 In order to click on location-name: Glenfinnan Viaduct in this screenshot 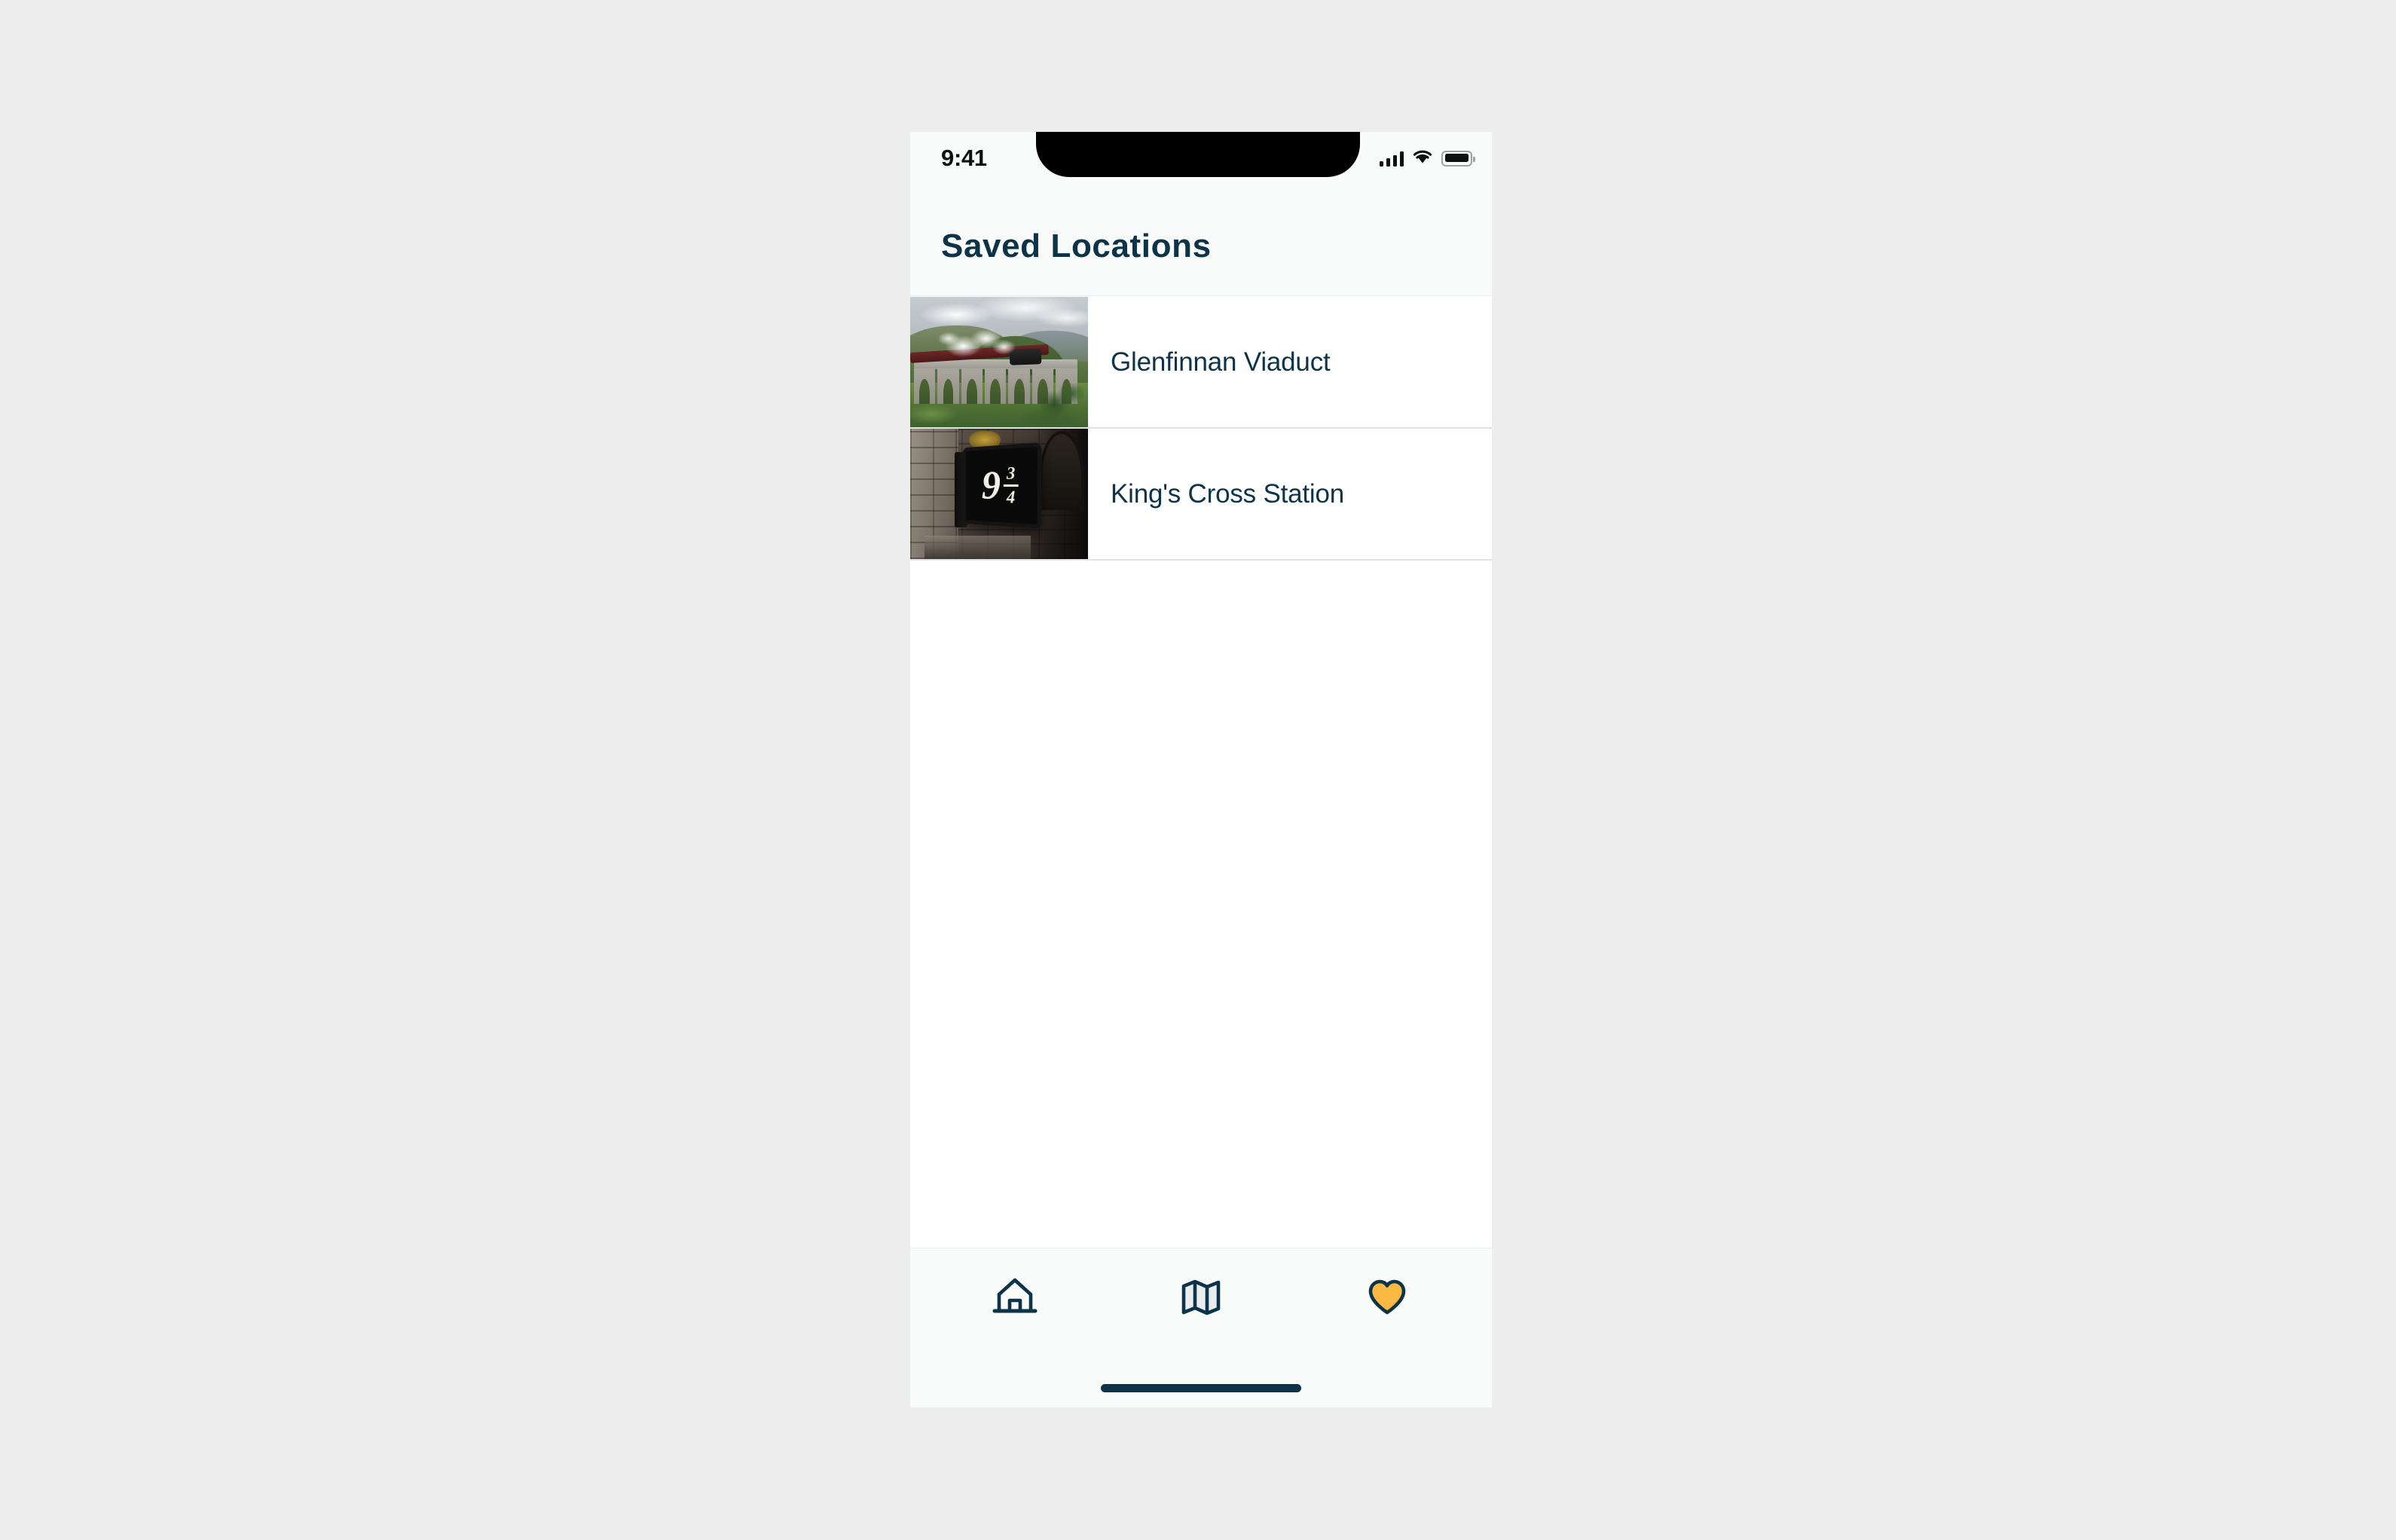, I will do `click(1221, 362)`.